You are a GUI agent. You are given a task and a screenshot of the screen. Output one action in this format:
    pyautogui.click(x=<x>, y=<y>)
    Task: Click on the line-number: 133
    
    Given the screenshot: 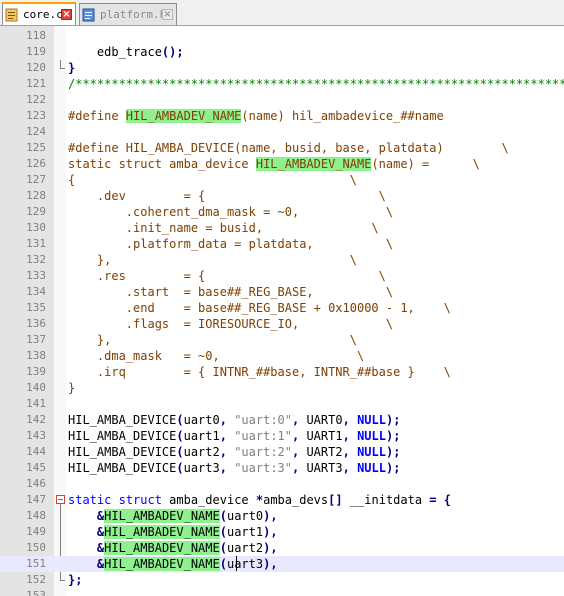 What is the action you would take?
    pyautogui.click(x=36, y=275)
    